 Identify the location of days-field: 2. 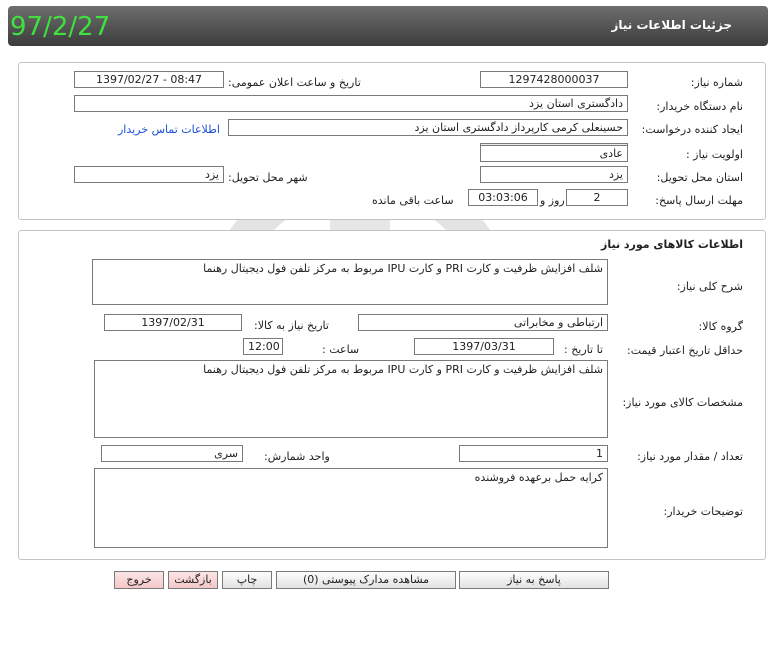
(597, 197).